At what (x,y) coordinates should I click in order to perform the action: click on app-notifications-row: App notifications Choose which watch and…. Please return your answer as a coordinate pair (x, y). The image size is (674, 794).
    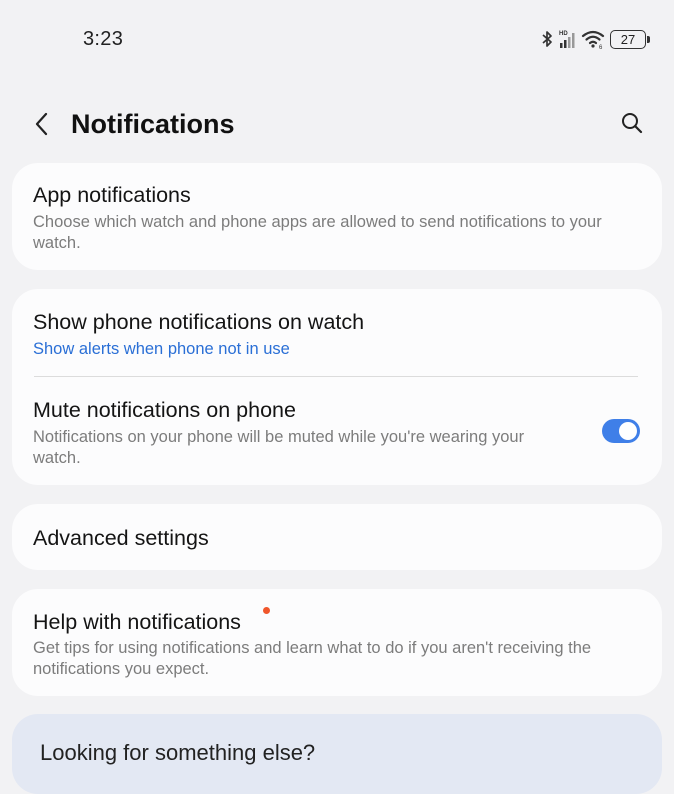
    Looking at the image, I should click on (337, 216).